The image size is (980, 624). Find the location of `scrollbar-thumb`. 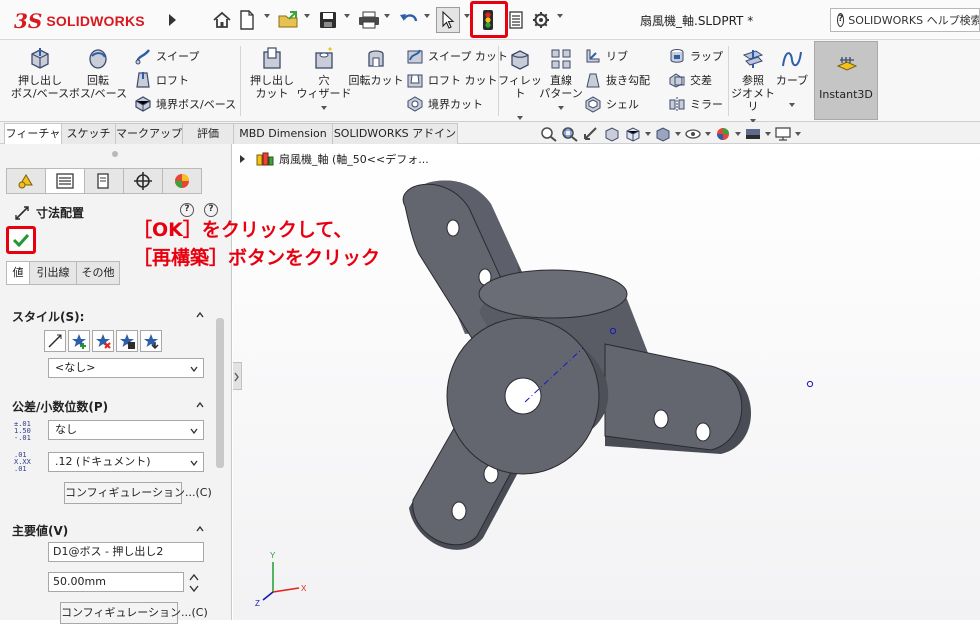

scrollbar-thumb is located at coordinates (220, 393).